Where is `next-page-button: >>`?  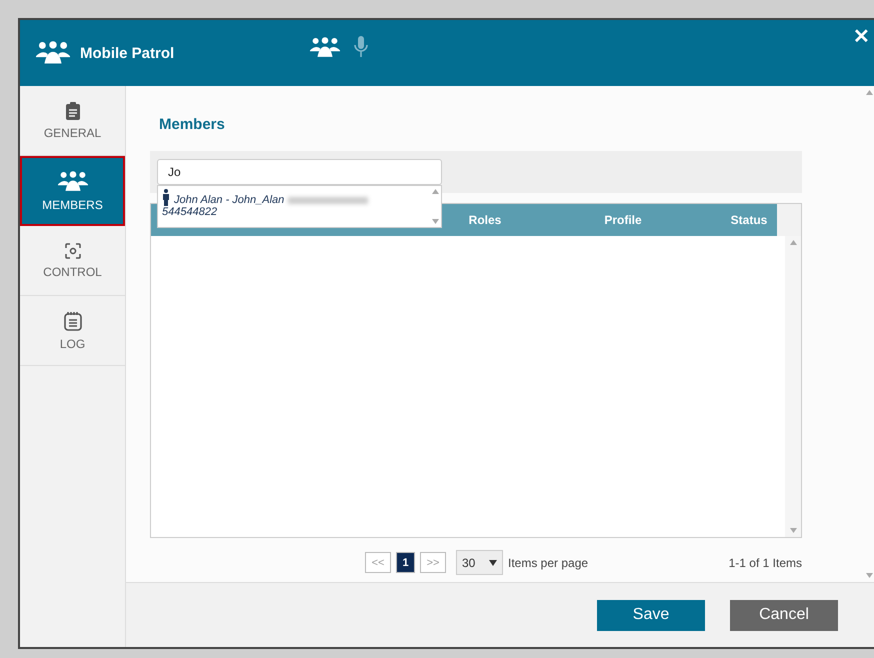 next-page-button: >> is located at coordinates (433, 562).